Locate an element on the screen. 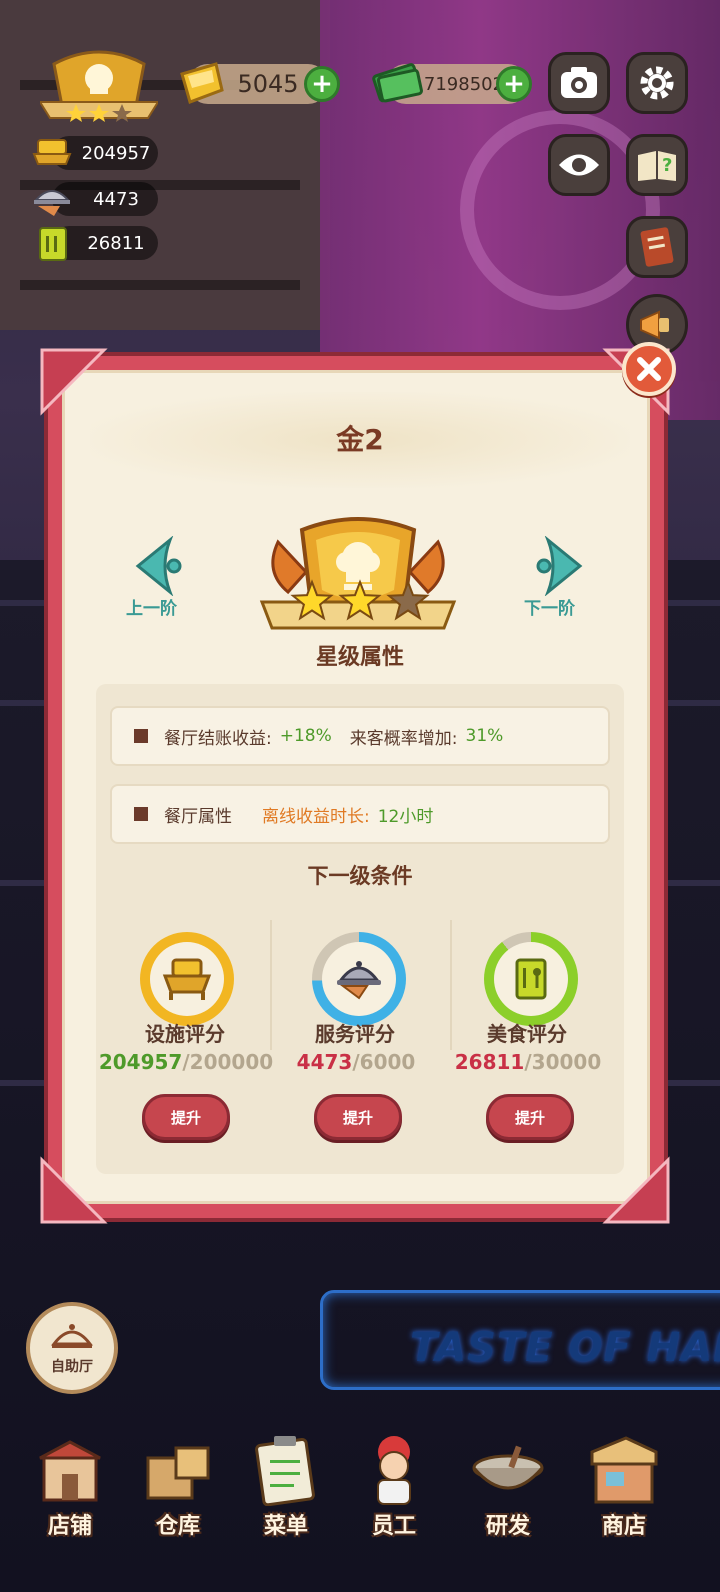 Image resolution: width=720 pixels, height=1592 pixels. nav-research: 研发 is located at coordinates (508, 1485).